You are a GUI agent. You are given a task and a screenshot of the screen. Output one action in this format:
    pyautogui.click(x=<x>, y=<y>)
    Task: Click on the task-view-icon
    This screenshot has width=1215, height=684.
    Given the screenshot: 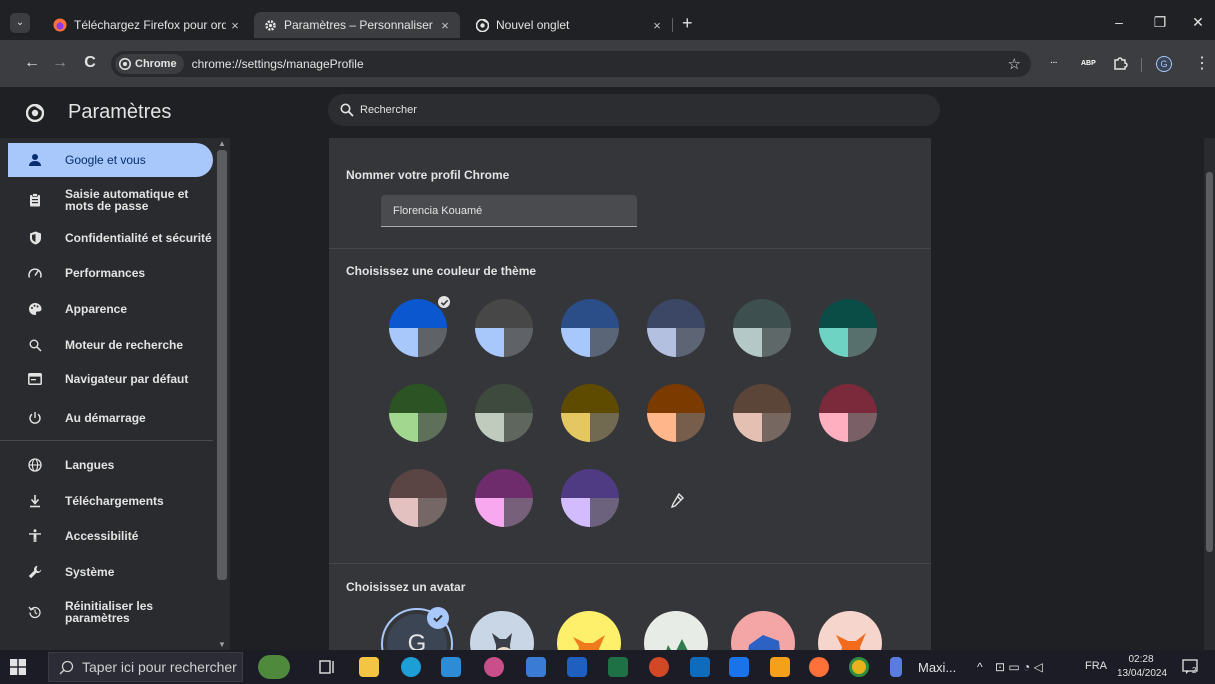 What is the action you would take?
    pyautogui.click(x=328, y=667)
    